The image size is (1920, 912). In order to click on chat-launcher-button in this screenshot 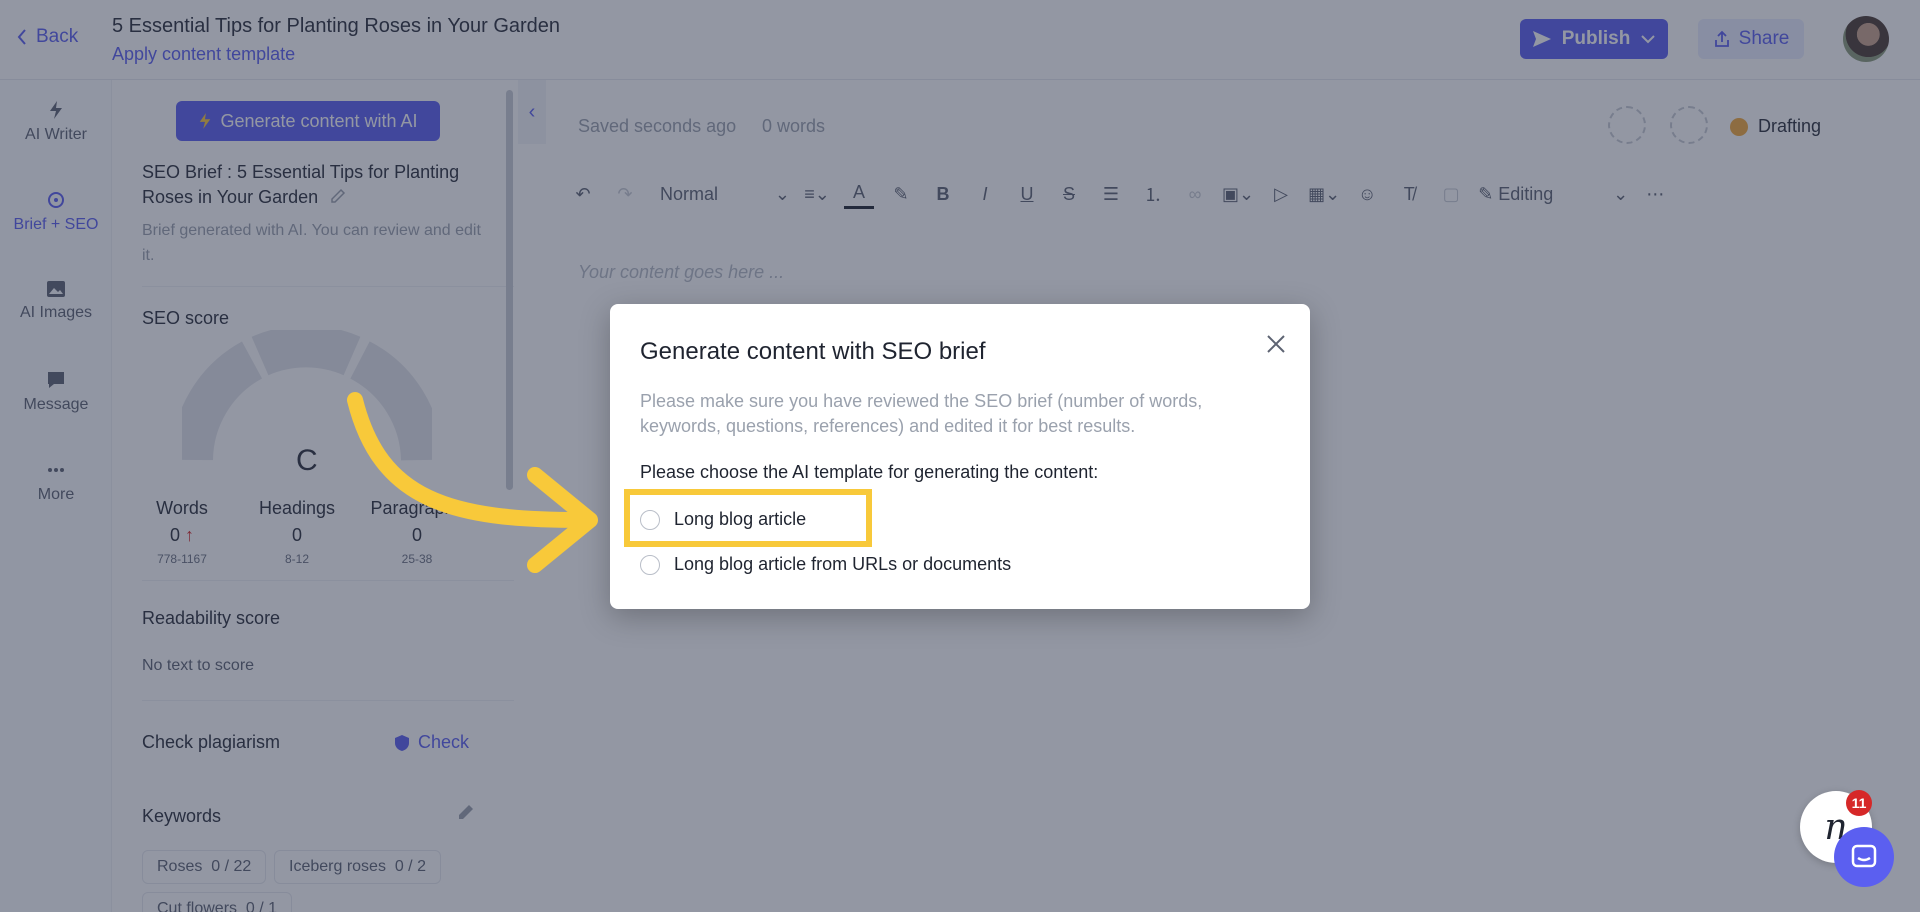, I will do `click(1864, 857)`.